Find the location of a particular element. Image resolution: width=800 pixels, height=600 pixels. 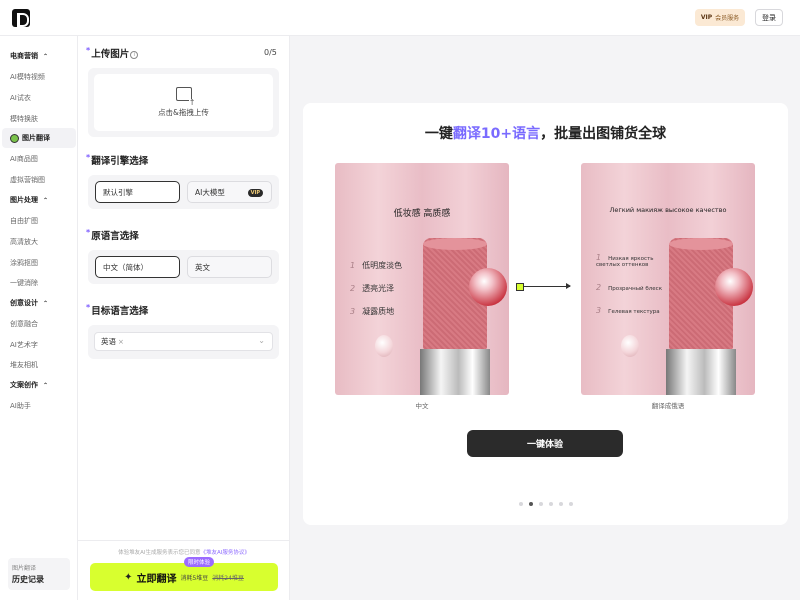

history-context: 图片翻译 is located at coordinates (24, 568).